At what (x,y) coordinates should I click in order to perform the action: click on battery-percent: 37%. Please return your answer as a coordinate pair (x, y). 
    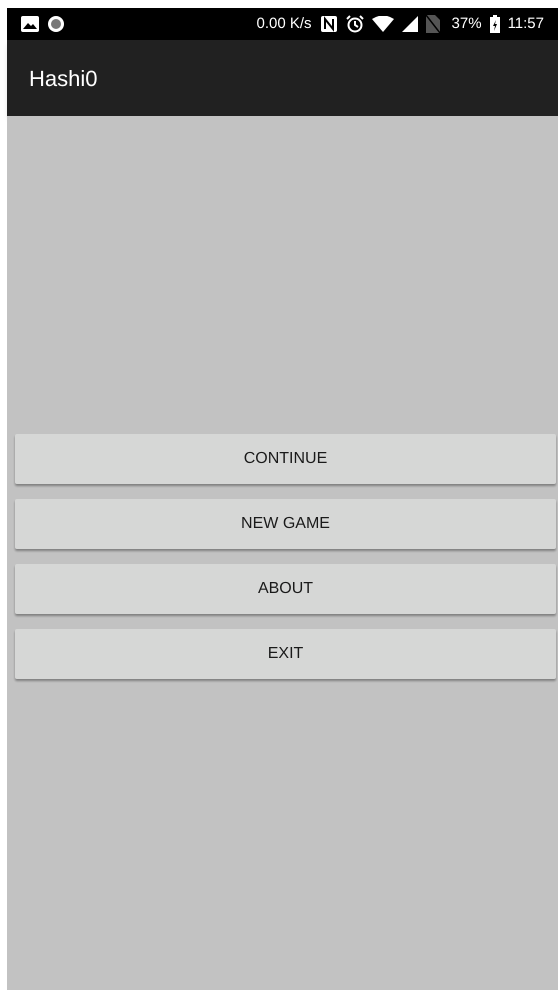
    Looking at the image, I should click on (467, 24).